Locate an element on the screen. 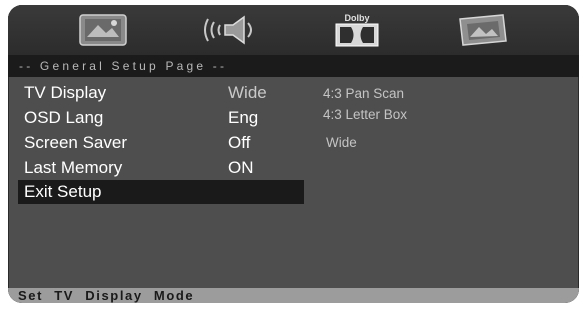 Image resolution: width=587 pixels, height=309 pixels. menu-value-osd-lang: Eng is located at coordinates (243, 117).